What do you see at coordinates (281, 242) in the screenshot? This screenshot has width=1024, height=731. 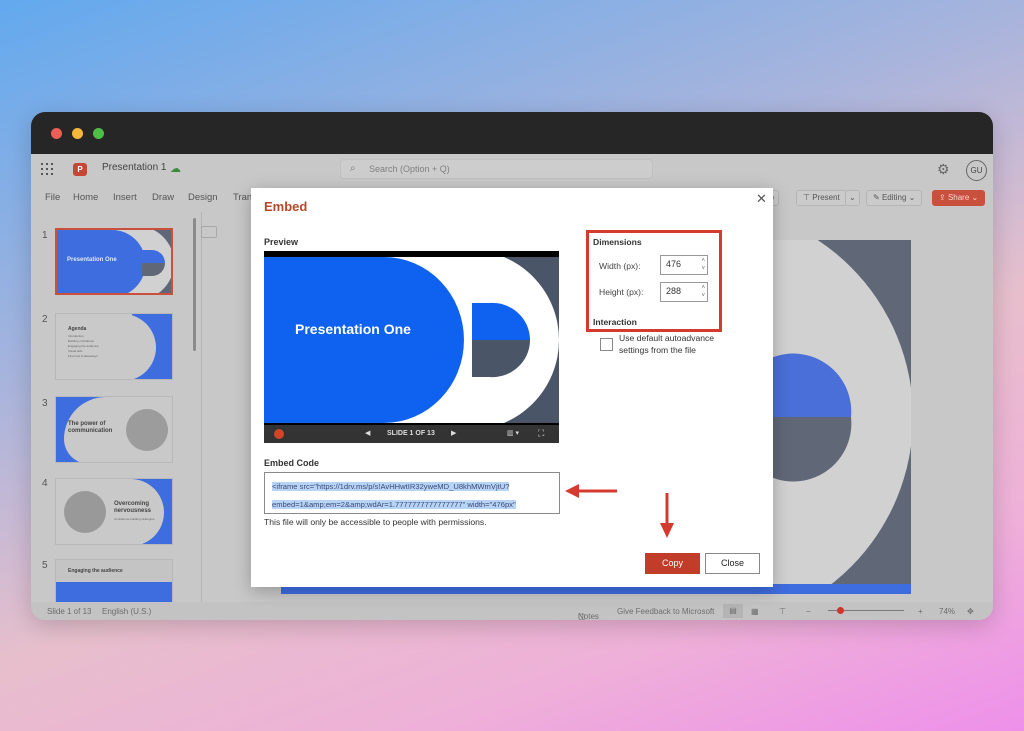 I see `preview-label: Preview` at bounding box center [281, 242].